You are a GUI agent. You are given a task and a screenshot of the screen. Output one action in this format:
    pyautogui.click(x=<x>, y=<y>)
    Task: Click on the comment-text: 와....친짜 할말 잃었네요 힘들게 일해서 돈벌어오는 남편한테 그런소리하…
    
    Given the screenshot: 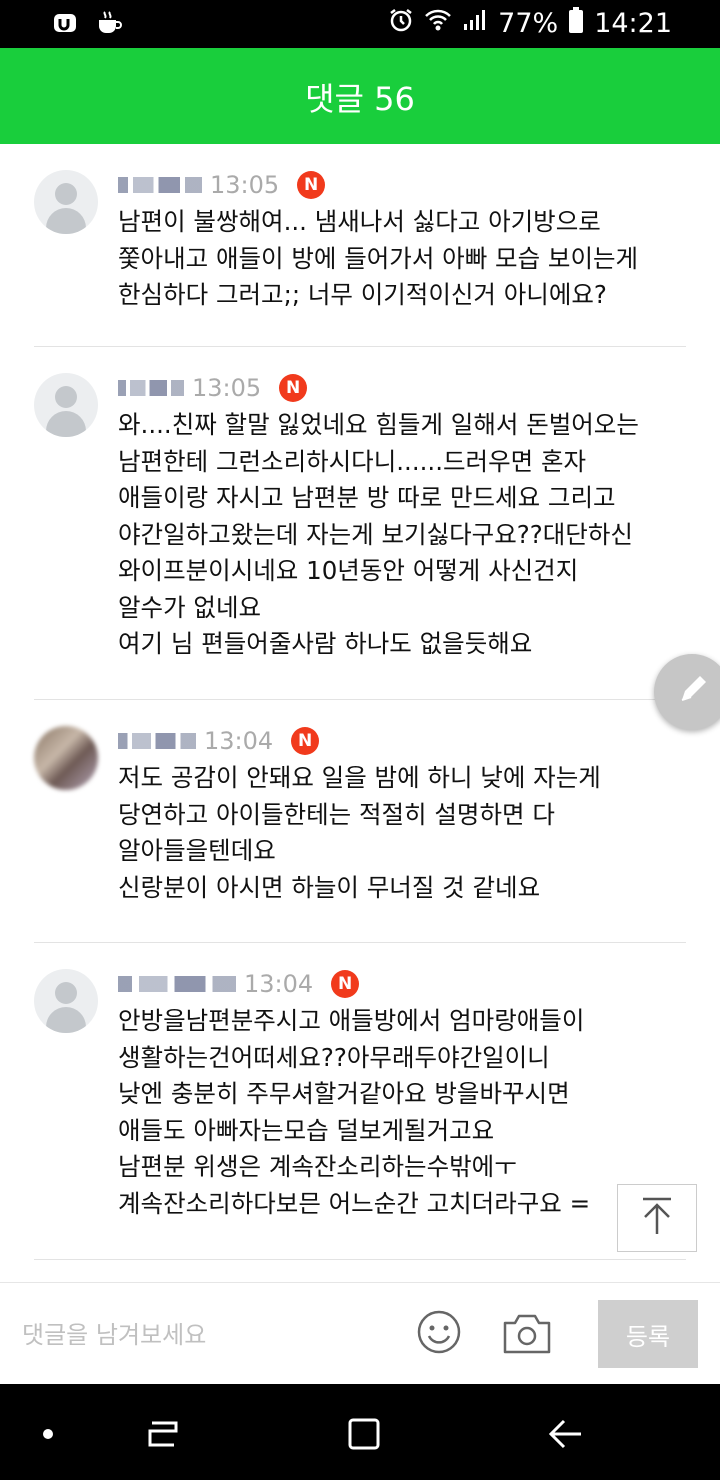 What is the action you would take?
    pyautogui.click(x=378, y=534)
    